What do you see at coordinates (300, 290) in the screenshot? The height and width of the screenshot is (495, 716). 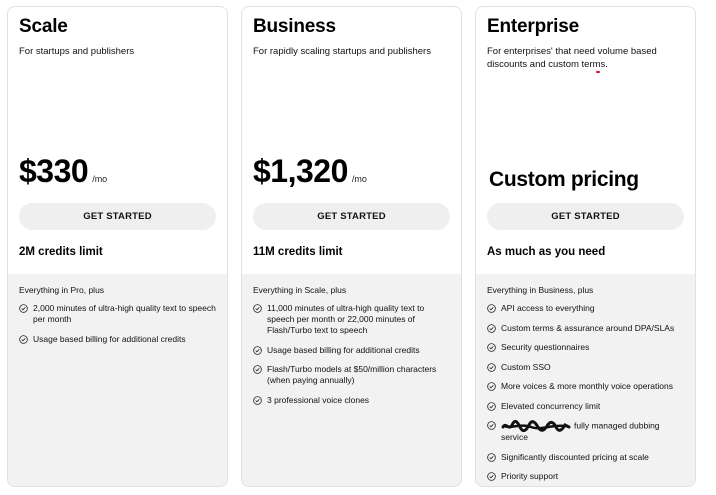 I see `features-intro: Everything in Scale, plus` at bounding box center [300, 290].